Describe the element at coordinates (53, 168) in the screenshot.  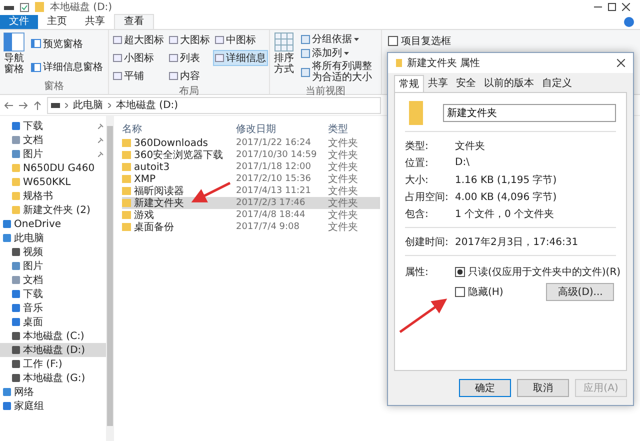
I see `sidebar-item: N650DU G460` at that location.